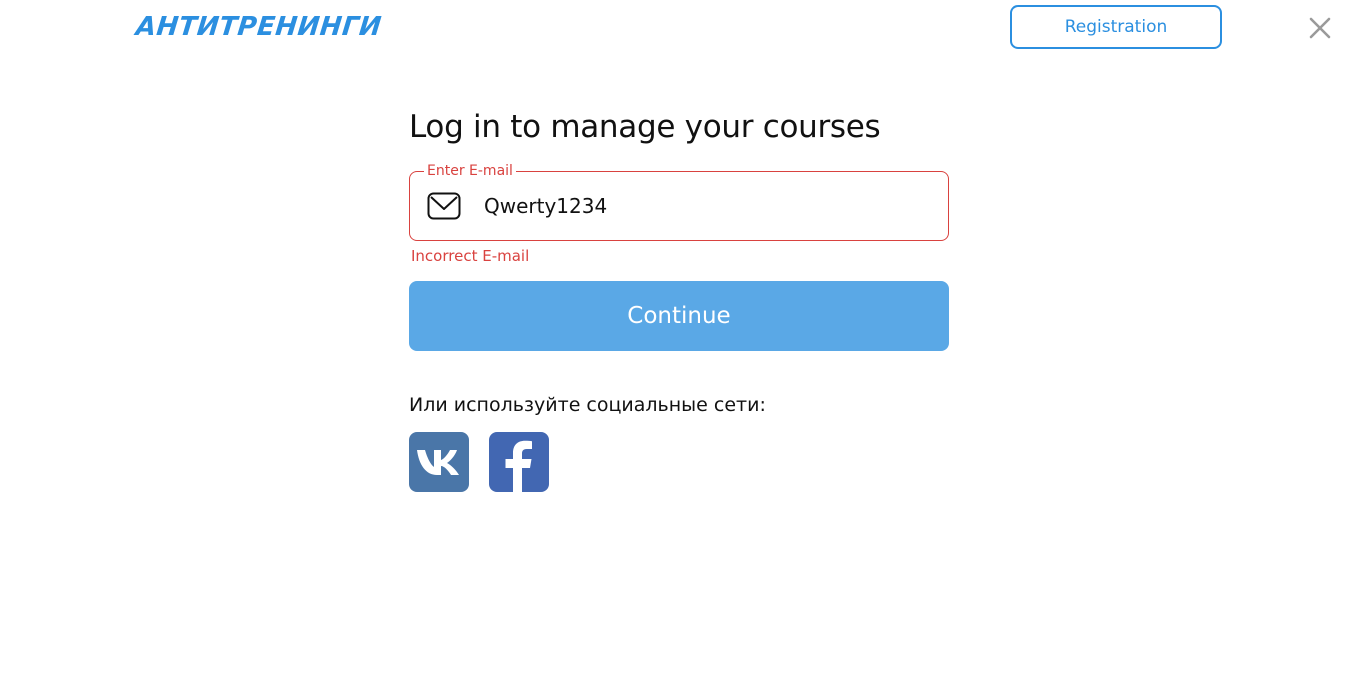 The height and width of the screenshot is (683, 1358). What do you see at coordinates (518, 466) in the screenshot?
I see `facebook-icon` at bounding box center [518, 466].